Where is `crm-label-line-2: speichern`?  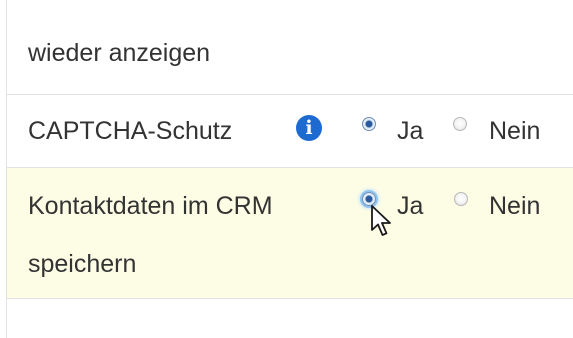
crm-label-line-2: speichern is located at coordinates (82, 264).